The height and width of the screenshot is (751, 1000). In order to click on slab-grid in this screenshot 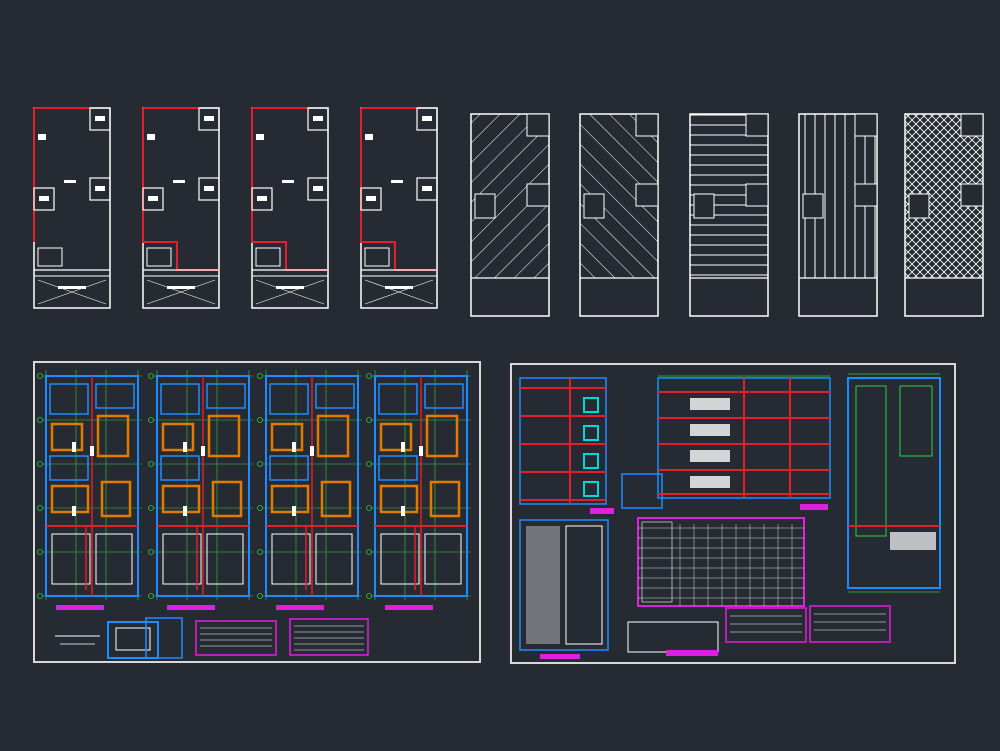, I will do `click(944, 215)`.